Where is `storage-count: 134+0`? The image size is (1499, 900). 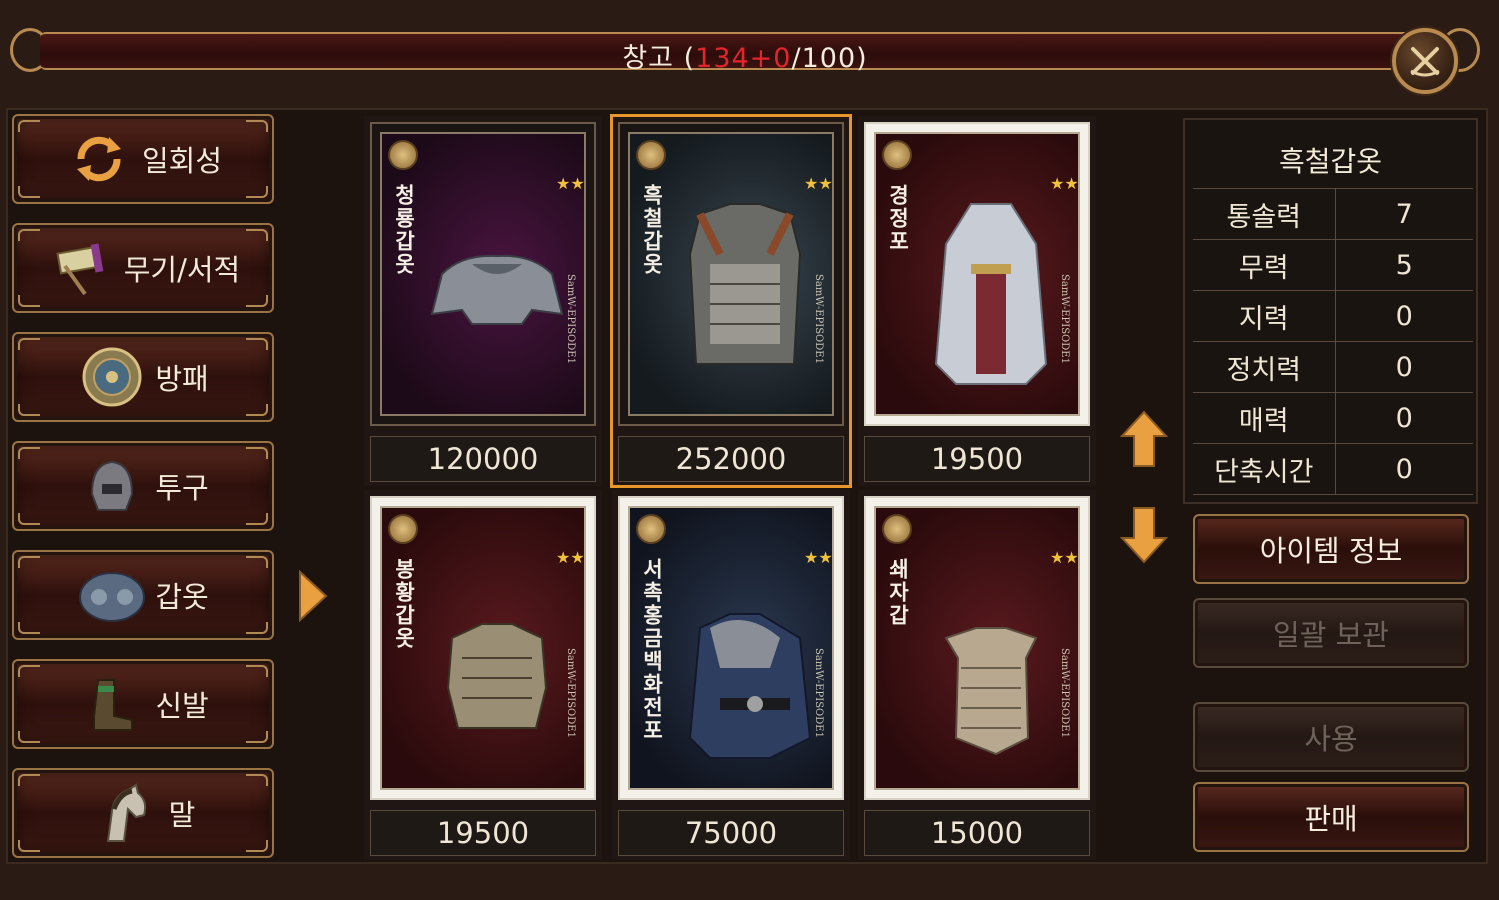 storage-count: 134+0 is located at coordinates (743, 58).